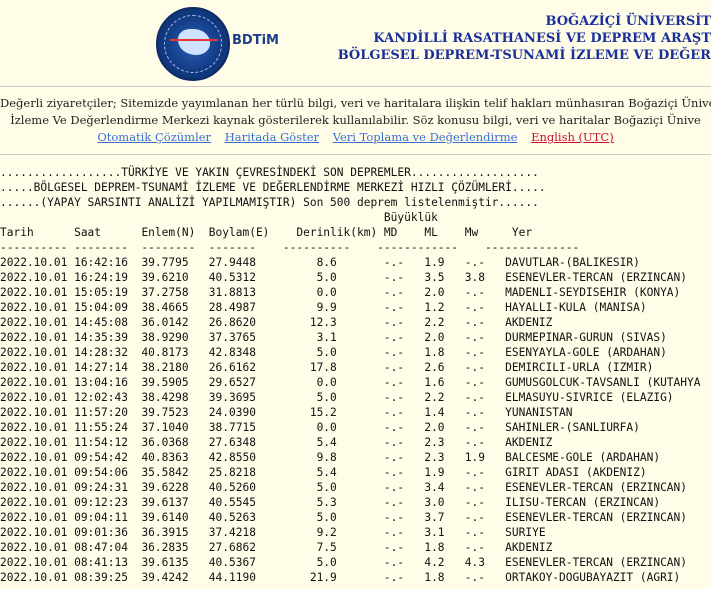  I want to click on bdtim-logo-icon, so click(193, 44).